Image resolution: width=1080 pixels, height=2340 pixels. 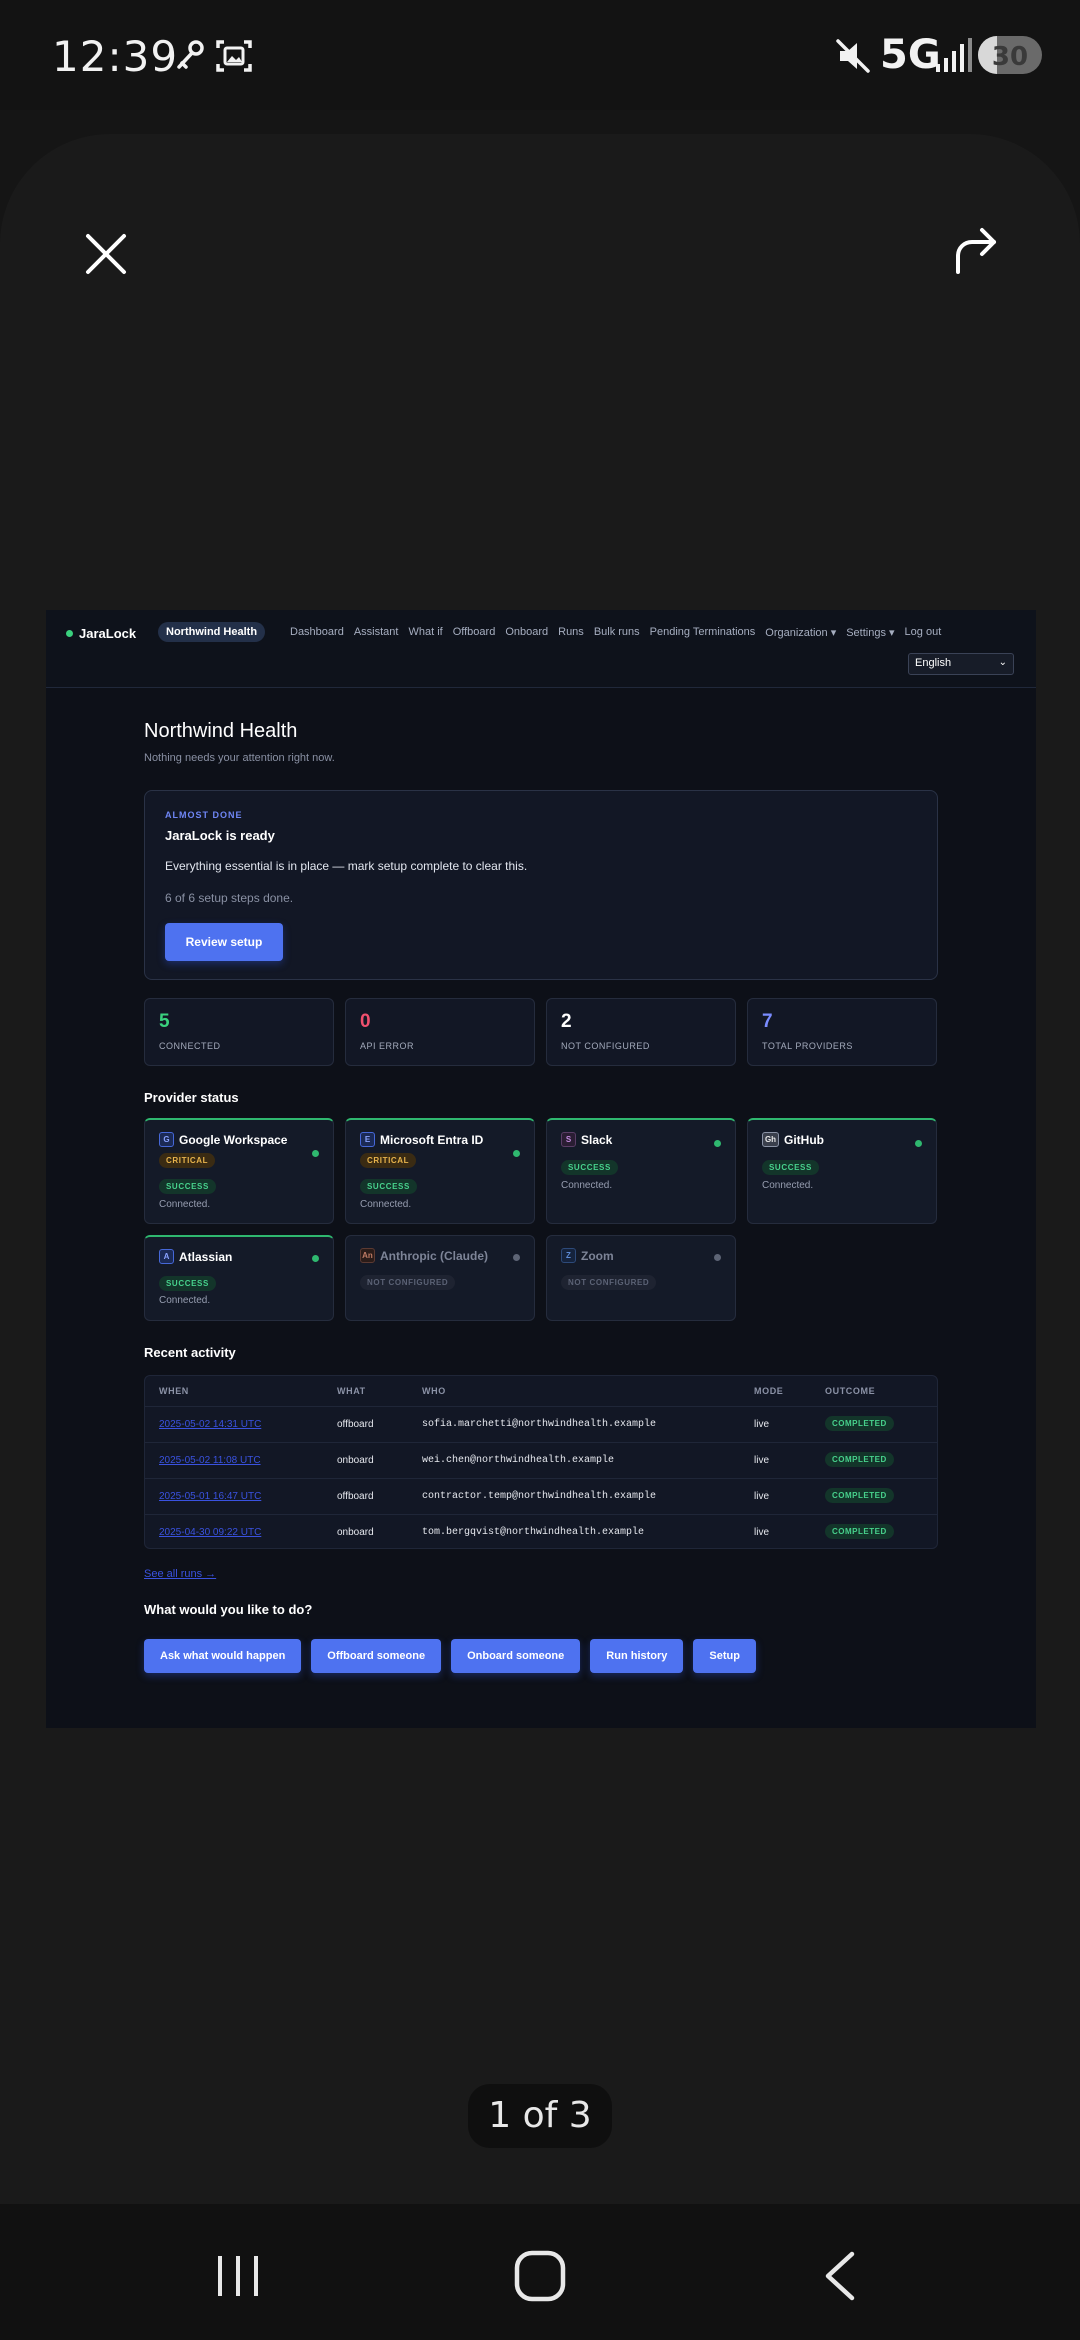 I want to click on run-link: 2025-05-01 16:47 UTC, so click(x=210, y=1496).